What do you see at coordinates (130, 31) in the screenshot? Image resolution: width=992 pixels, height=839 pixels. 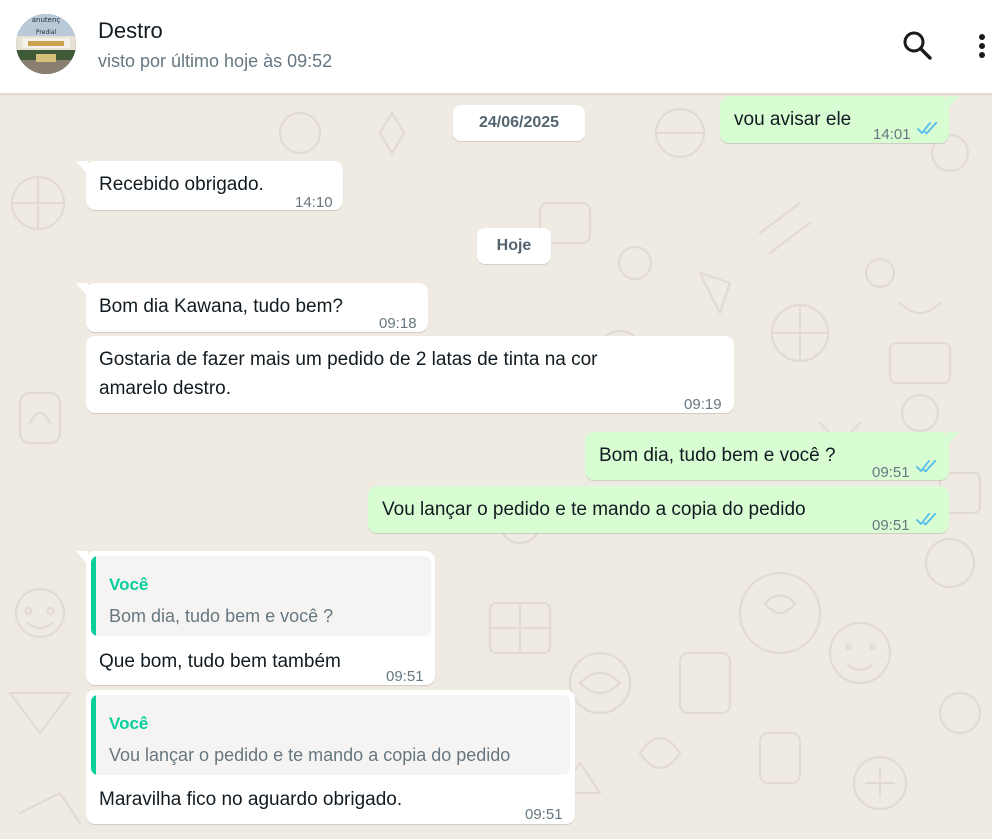 I see `contact-name: Destro` at bounding box center [130, 31].